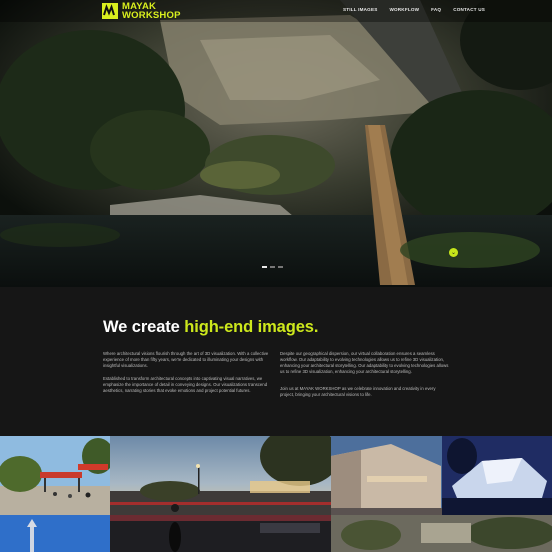 The width and height of the screenshot is (552, 552). Describe the element at coordinates (220, 475) in the screenshot. I see `gallery-image-dusk-plaza` at that location.